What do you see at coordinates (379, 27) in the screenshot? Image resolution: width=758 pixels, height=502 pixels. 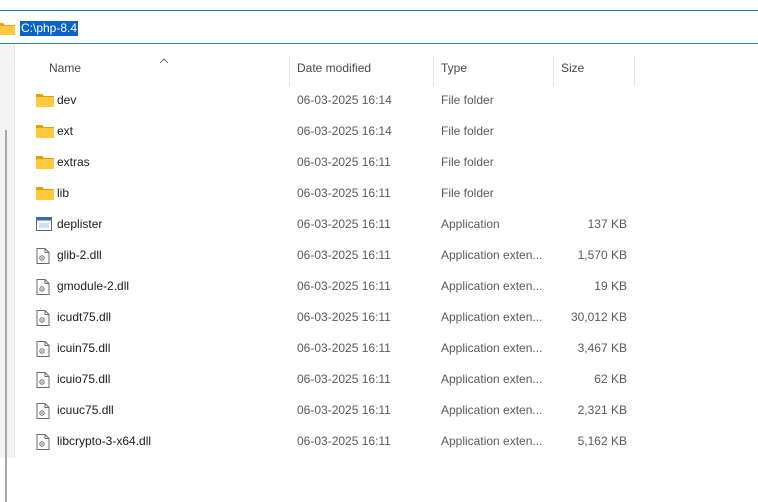 I see `address-bar: C:\php-8.4` at bounding box center [379, 27].